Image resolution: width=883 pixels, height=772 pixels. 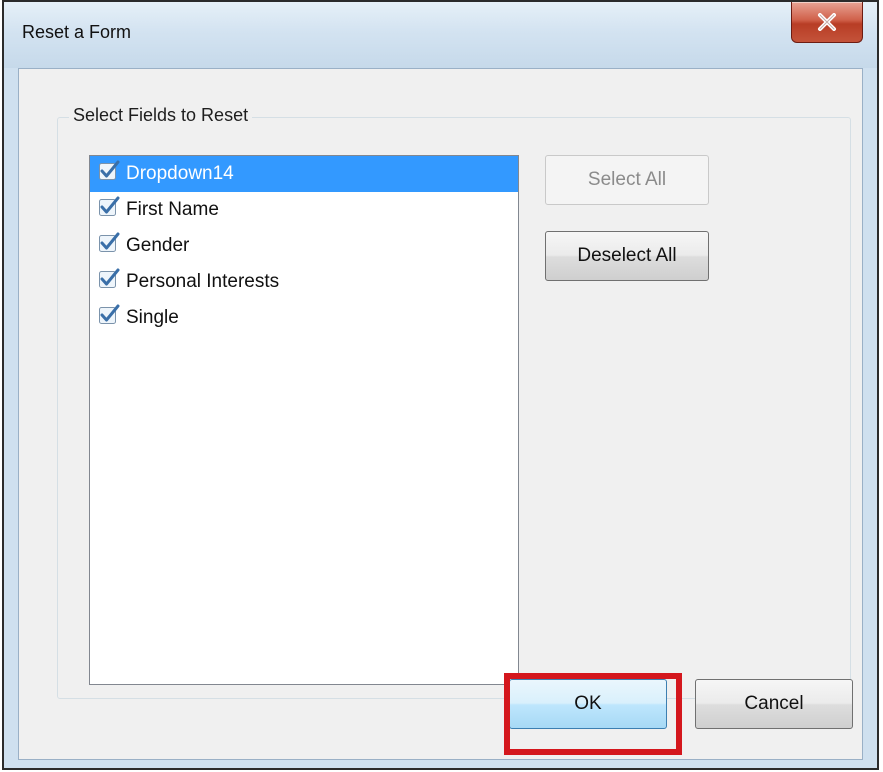 I want to click on field-label: First Name, so click(x=172, y=209).